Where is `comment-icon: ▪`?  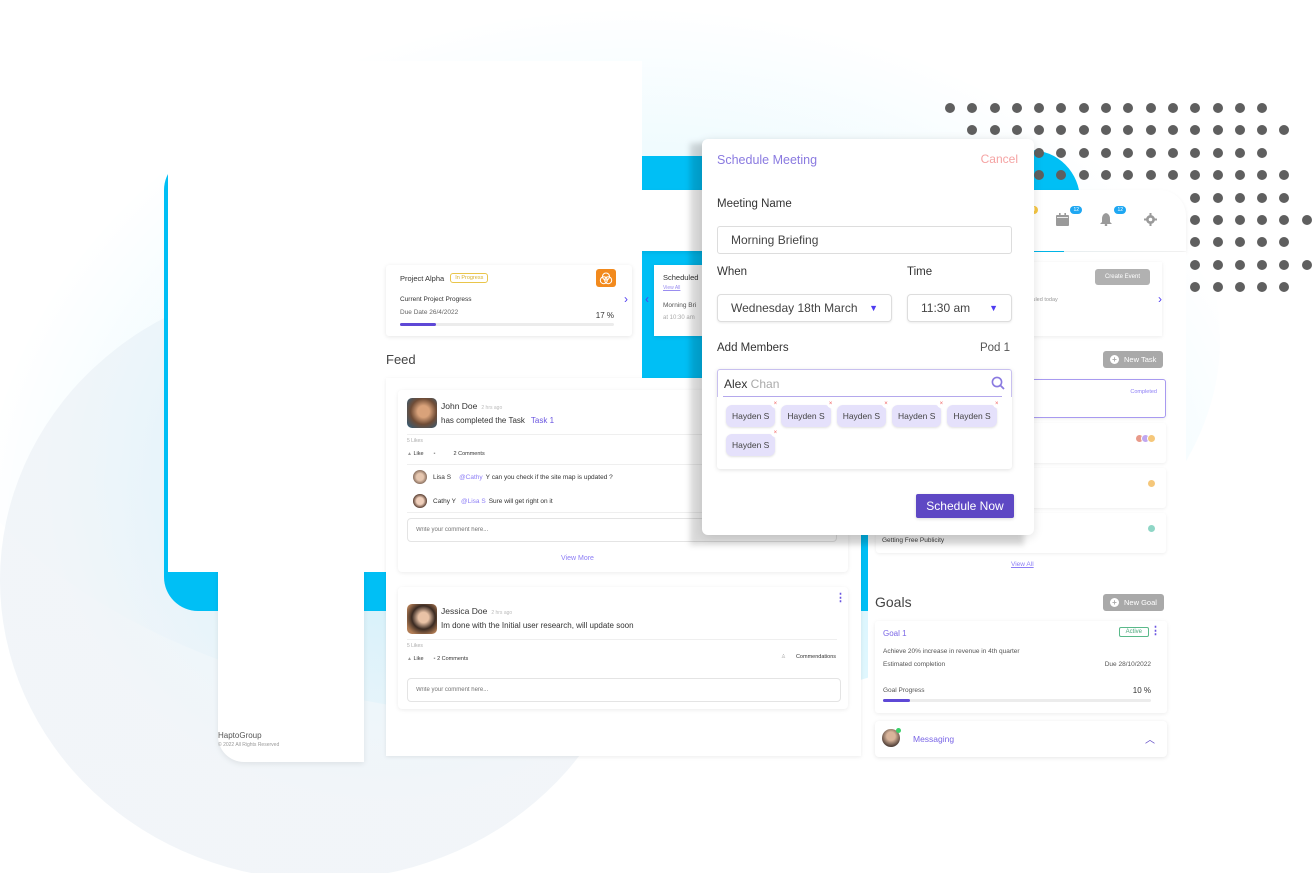
comment-icon: ▪ is located at coordinates (434, 659).